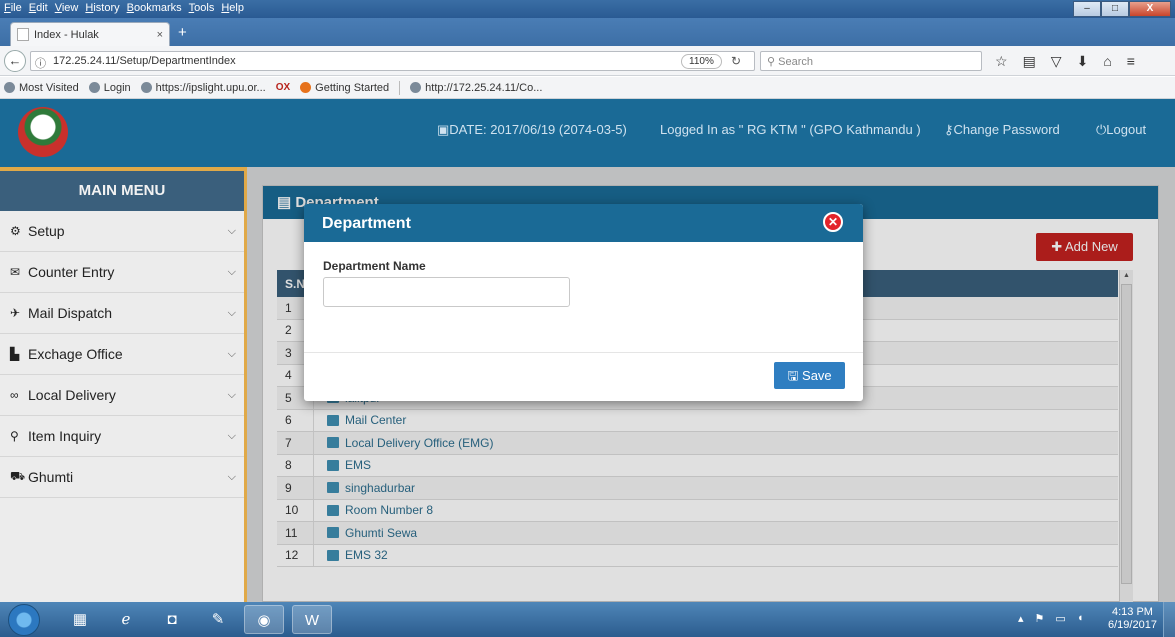  I want to click on logged-in-user: Logged In as " RG KTM " (GPO Kathmandu ), so click(790, 129).